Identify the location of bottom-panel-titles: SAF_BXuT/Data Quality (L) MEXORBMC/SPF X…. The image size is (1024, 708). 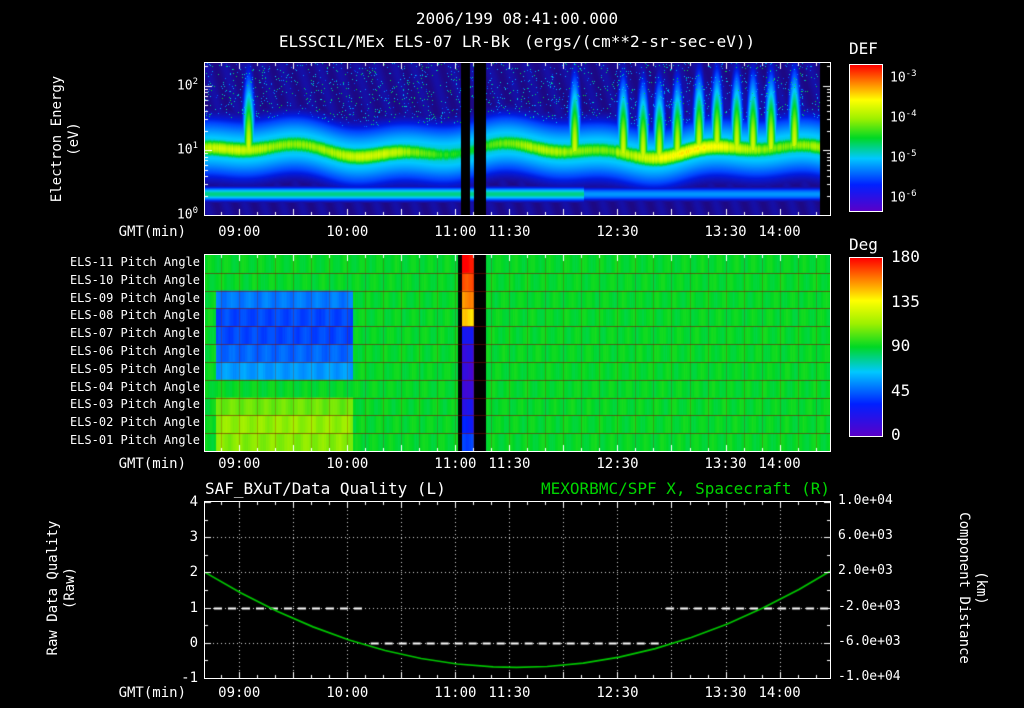
(517, 488).